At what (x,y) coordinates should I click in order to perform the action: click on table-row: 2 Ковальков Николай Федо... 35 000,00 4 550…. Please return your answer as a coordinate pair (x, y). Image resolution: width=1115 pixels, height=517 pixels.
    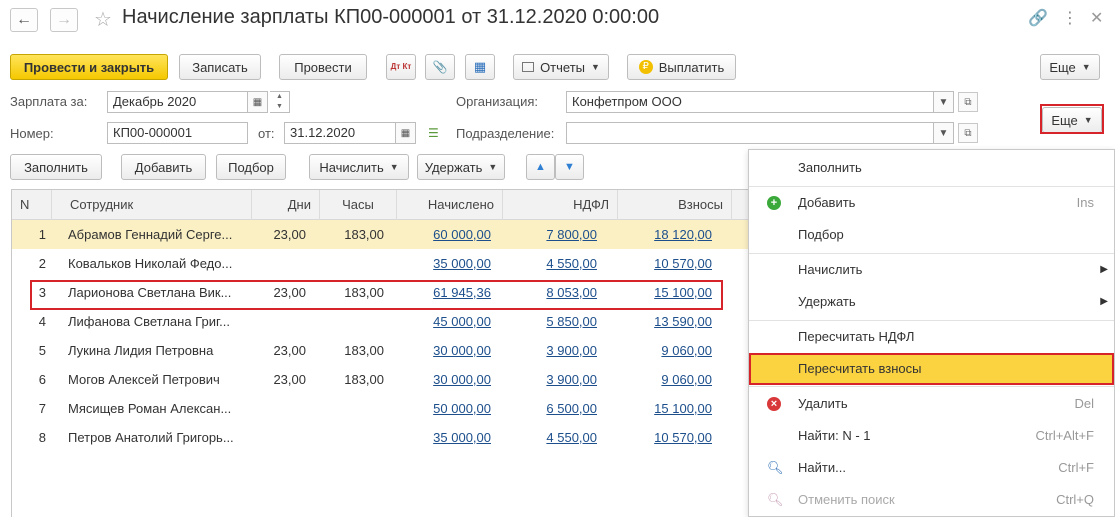
    Looking at the image, I should click on (380, 263).